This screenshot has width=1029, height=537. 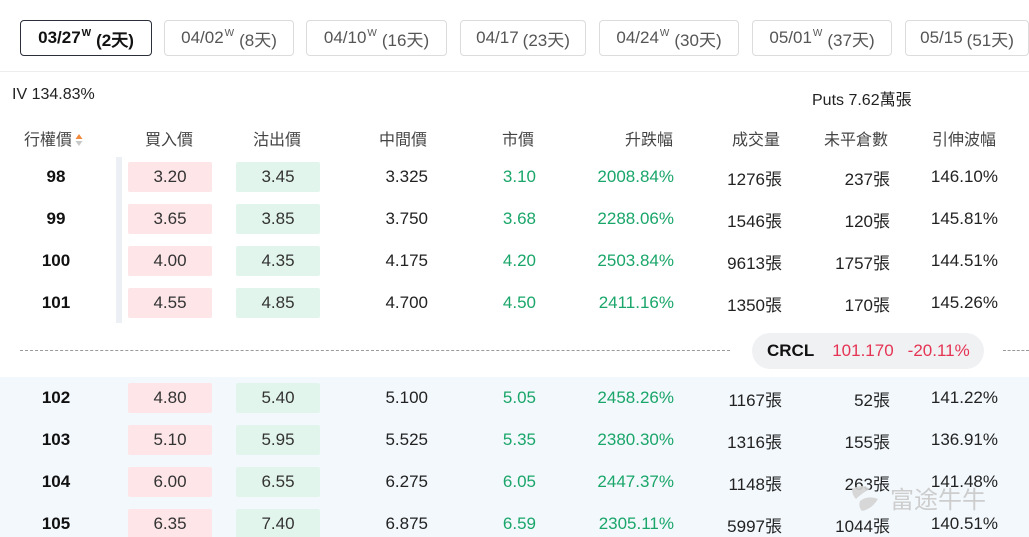 I want to click on tab-days: (37天), so click(x=851, y=40).